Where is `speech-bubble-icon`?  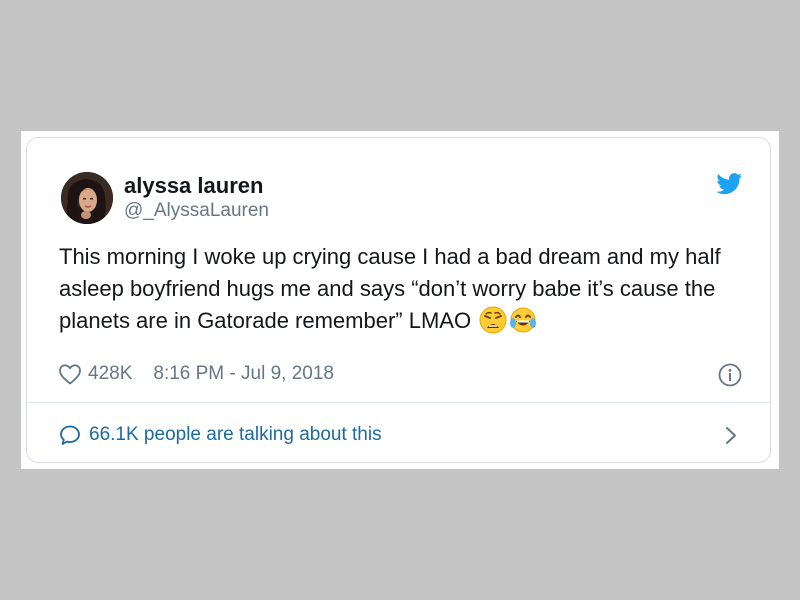 speech-bubble-icon is located at coordinates (70, 435).